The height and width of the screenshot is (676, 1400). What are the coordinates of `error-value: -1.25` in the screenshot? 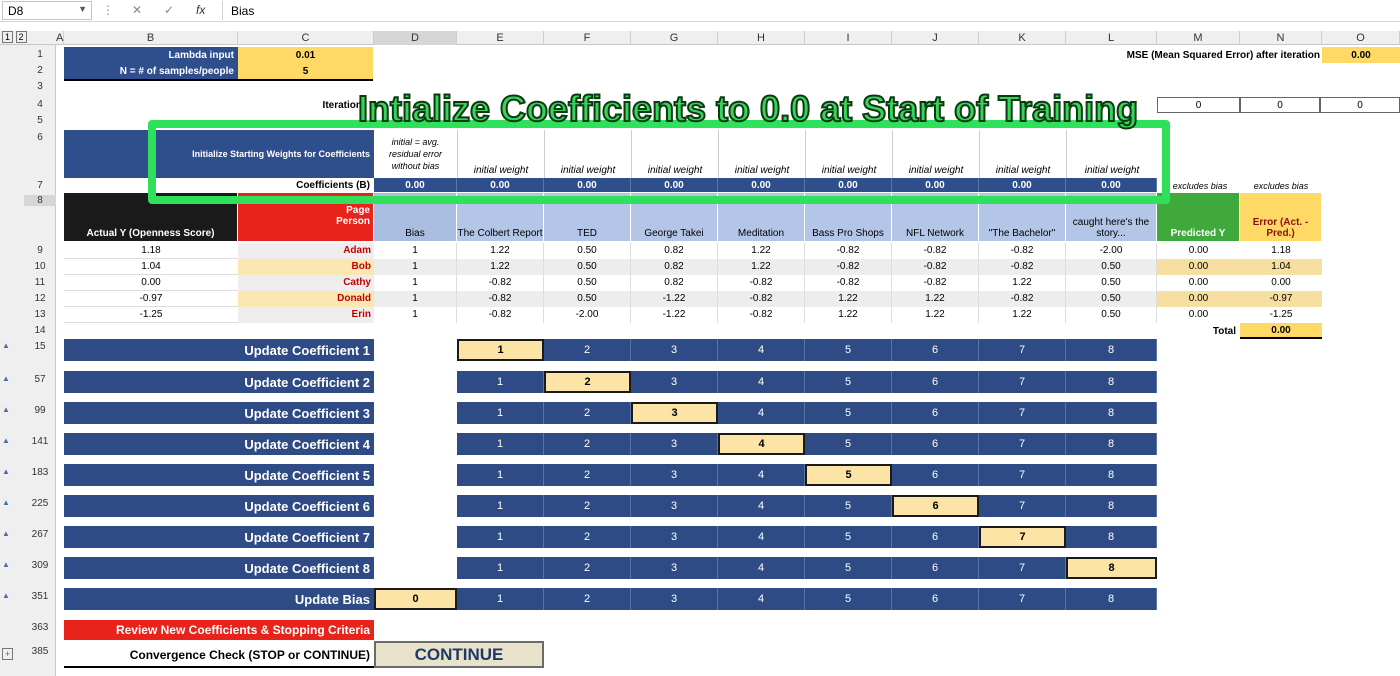 It's located at (1281, 315).